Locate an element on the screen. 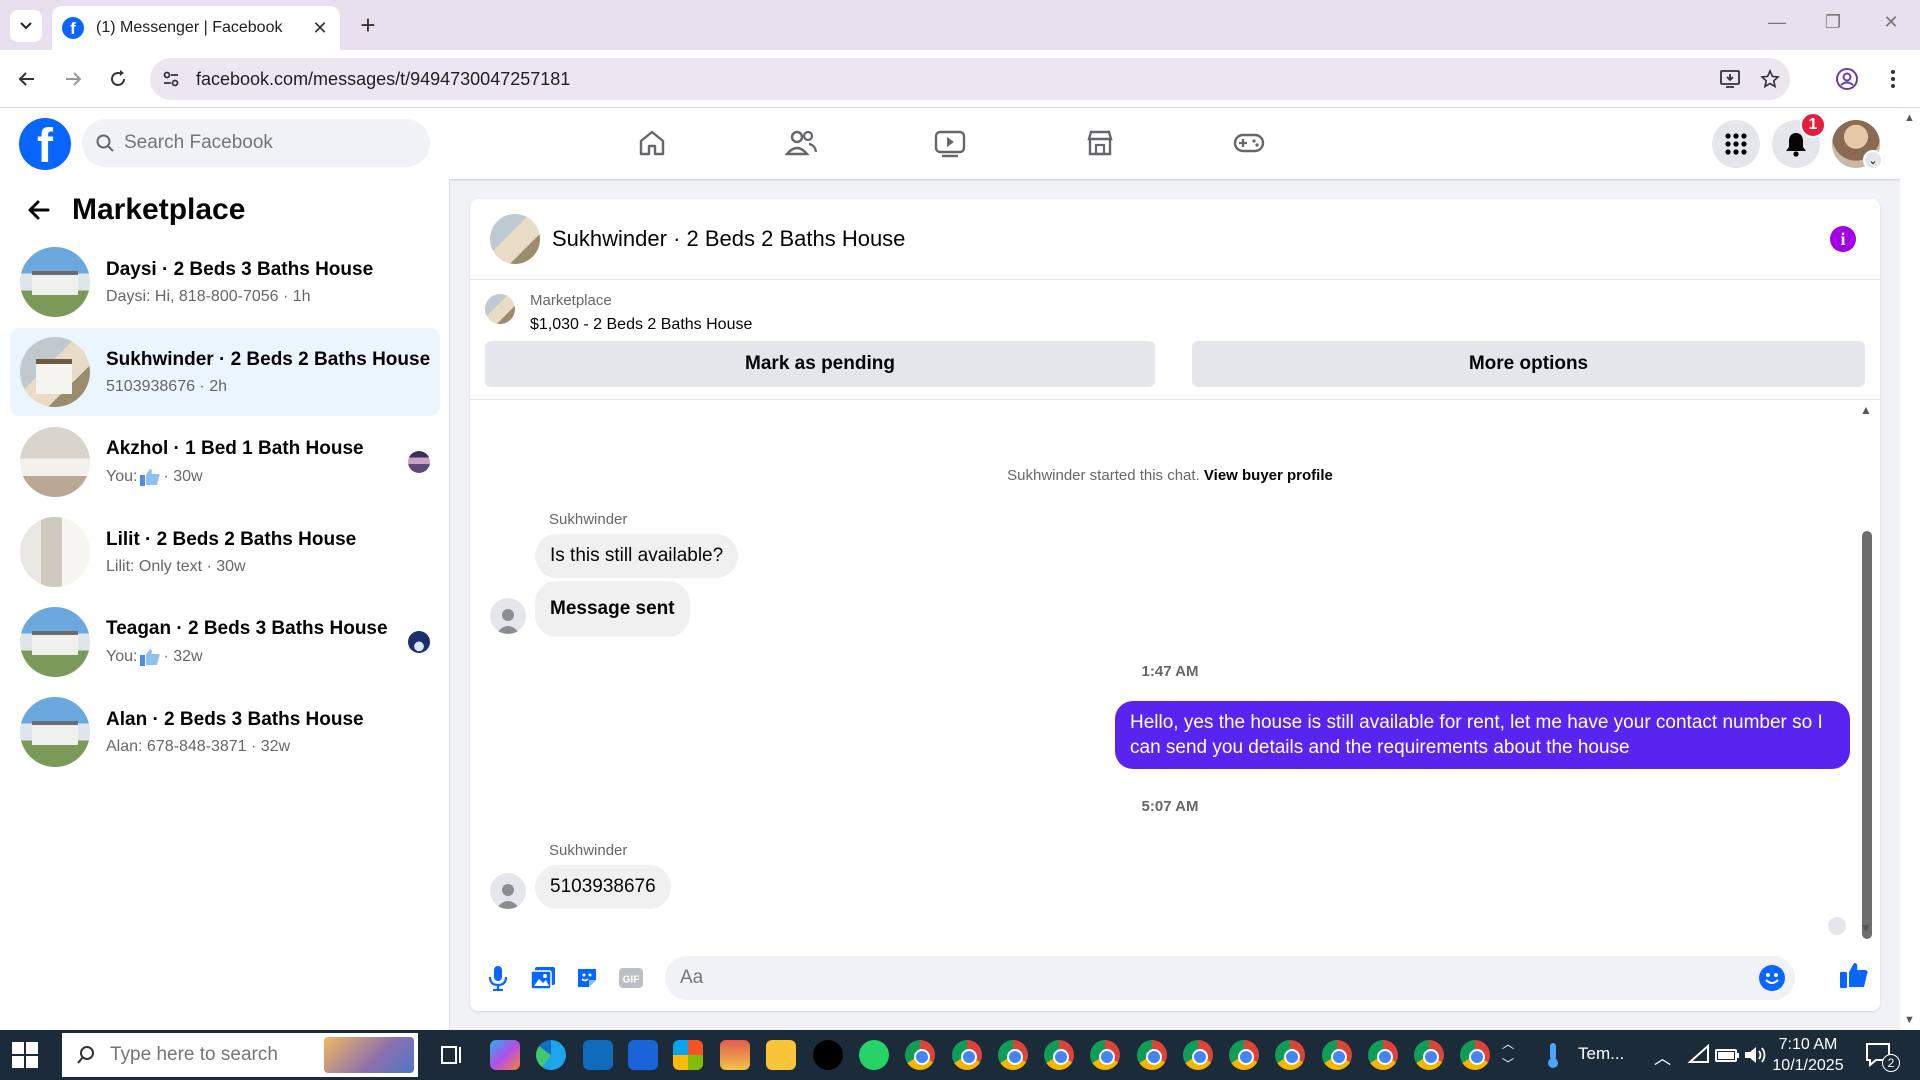 Image resolution: width=1920 pixels, height=1080 pixels. nav-gaming is located at coordinates (1249, 143).